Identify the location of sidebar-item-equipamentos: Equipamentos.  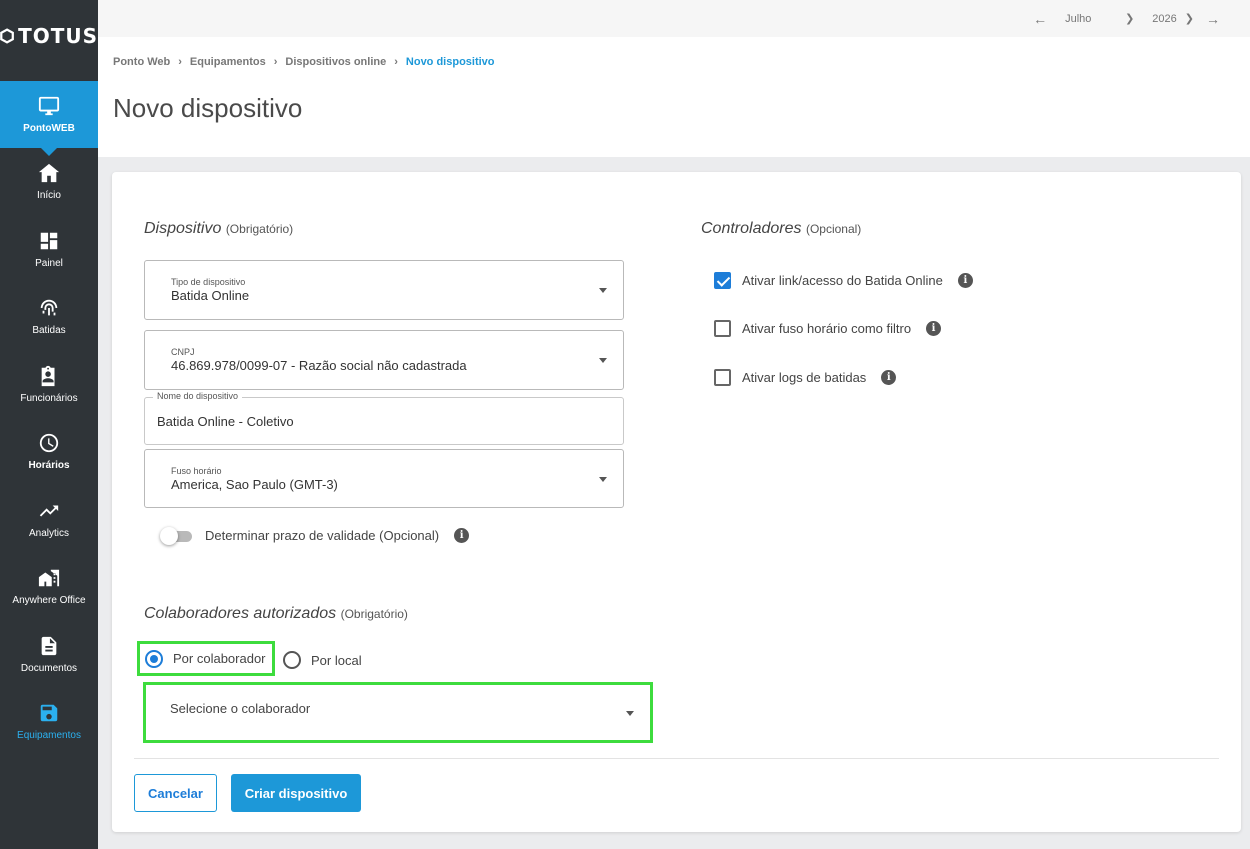
(49, 722).